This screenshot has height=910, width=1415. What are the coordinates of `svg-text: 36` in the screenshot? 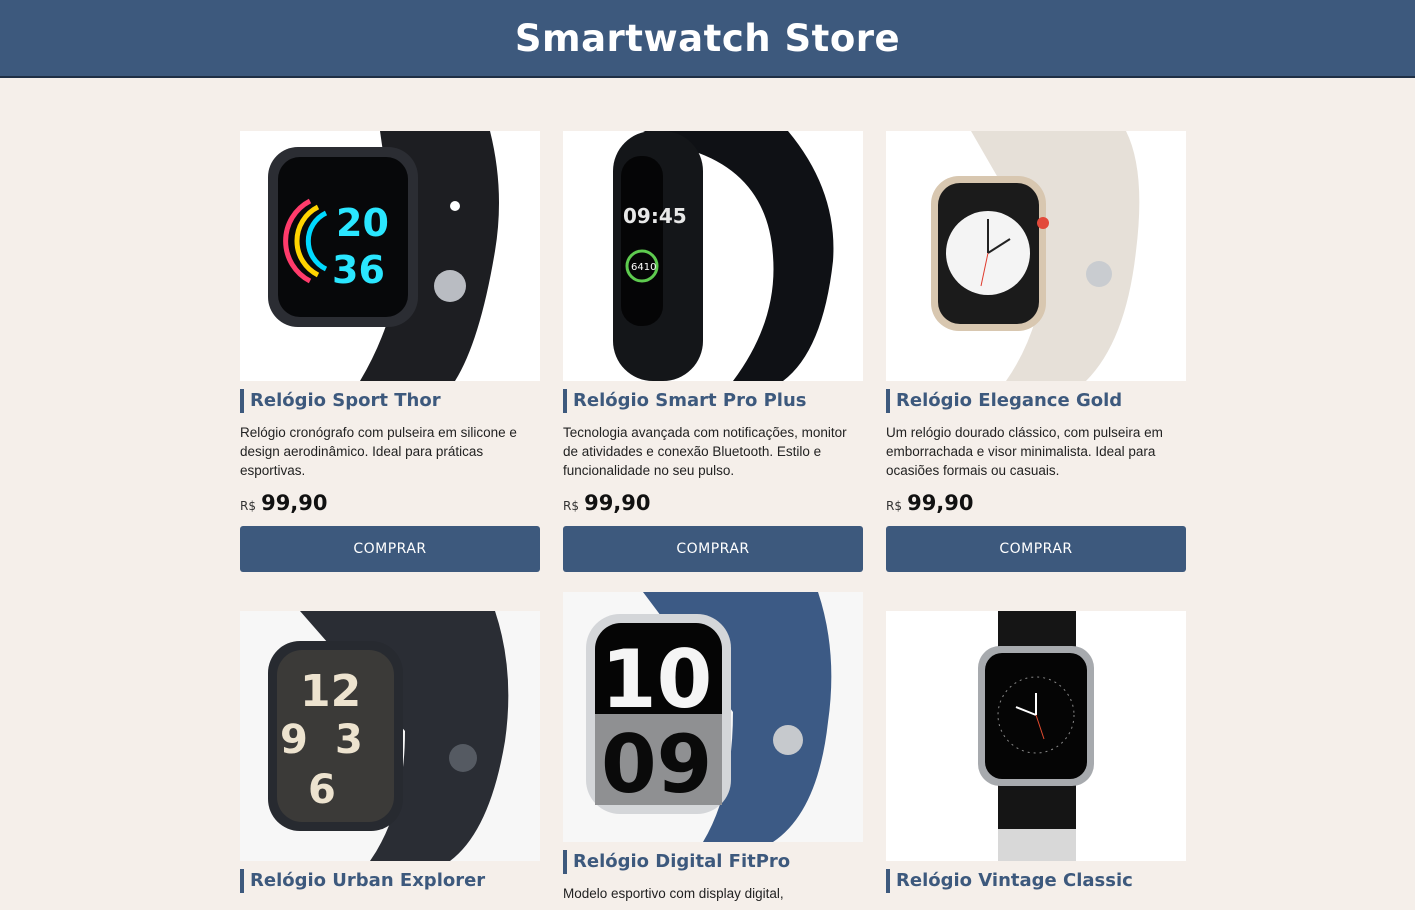 It's located at (358, 270).